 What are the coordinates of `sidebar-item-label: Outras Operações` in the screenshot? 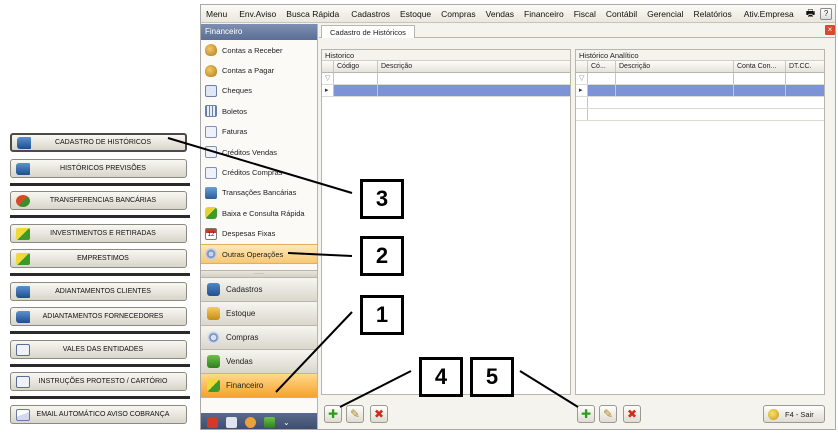 It's located at (253, 254).